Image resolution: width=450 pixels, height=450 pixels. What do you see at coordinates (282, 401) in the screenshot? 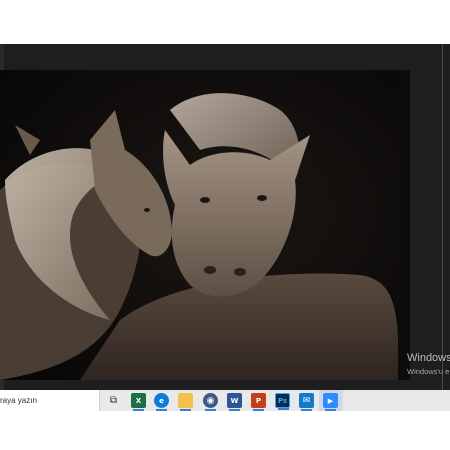
I see `photoshop-icon: Ps` at bounding box center [282, 401].